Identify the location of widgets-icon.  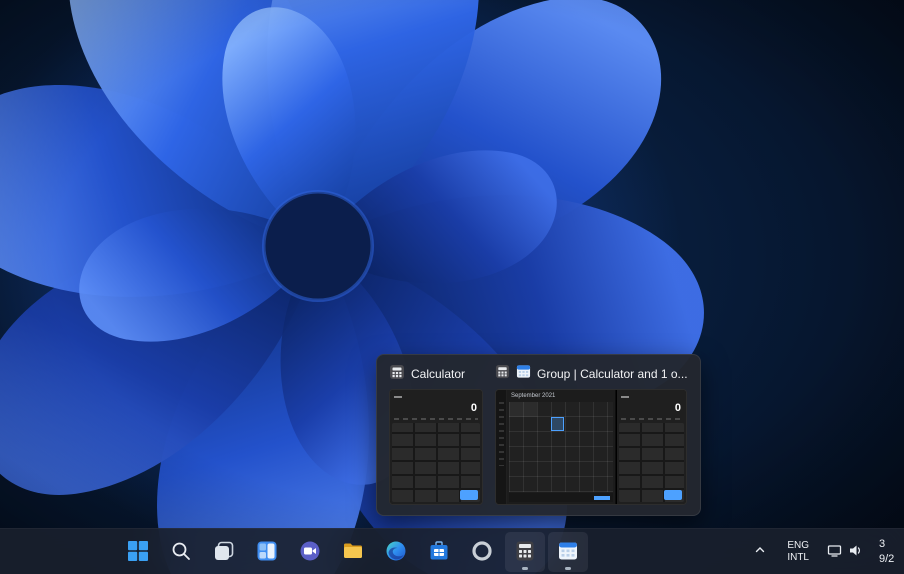
(267, 552).